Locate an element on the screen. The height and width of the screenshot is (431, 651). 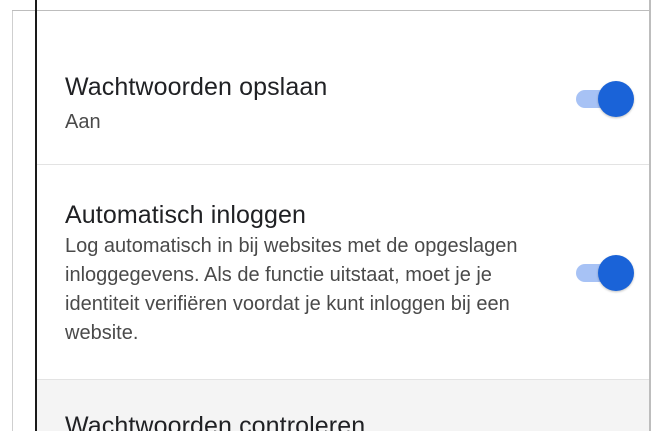
setting-check-passwords: Wachtwoorden controleren is located at coordinates (343, 405).